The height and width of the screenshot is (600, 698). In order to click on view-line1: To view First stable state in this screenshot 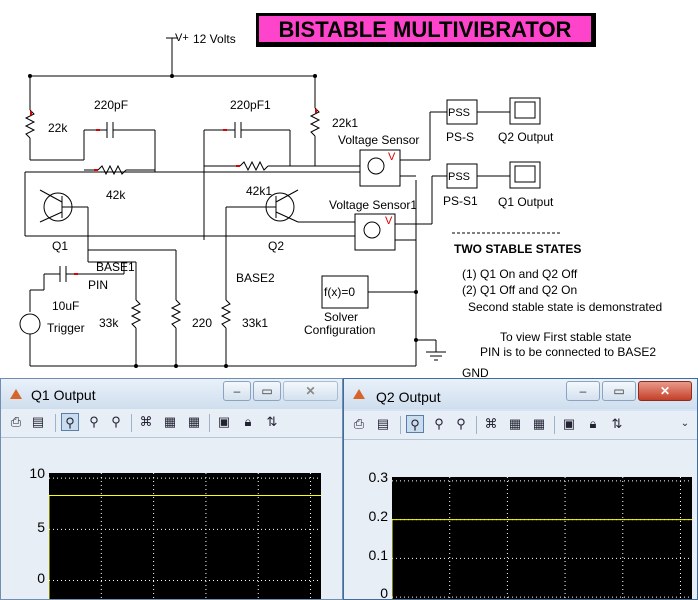, I will do `click(566, 337)`.